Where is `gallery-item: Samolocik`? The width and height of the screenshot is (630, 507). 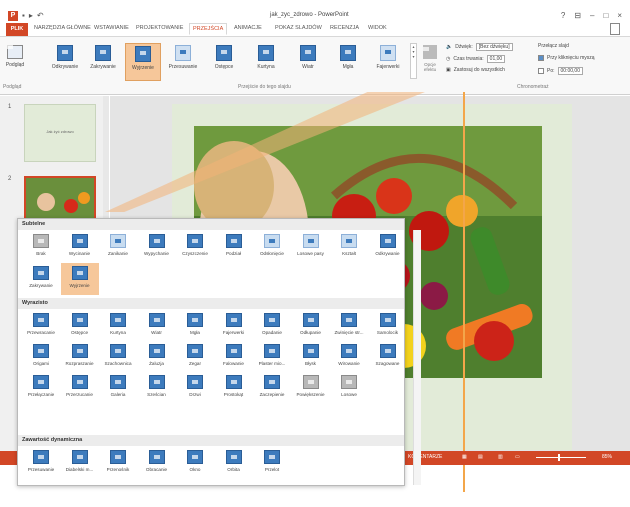 gallery-item: Samolocik is located at coordinates (388, 326).